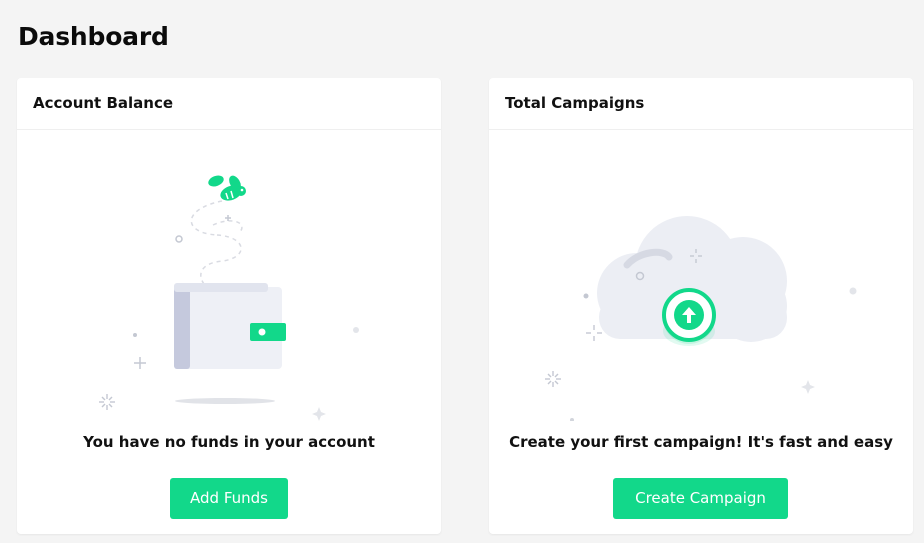 Image resolution: width=924 pixels, height=543 pixels. What do you see at coordinates (93, 36) in the screenshot?
I see `page-title: Dashboard` at bounding box center [93, 36].